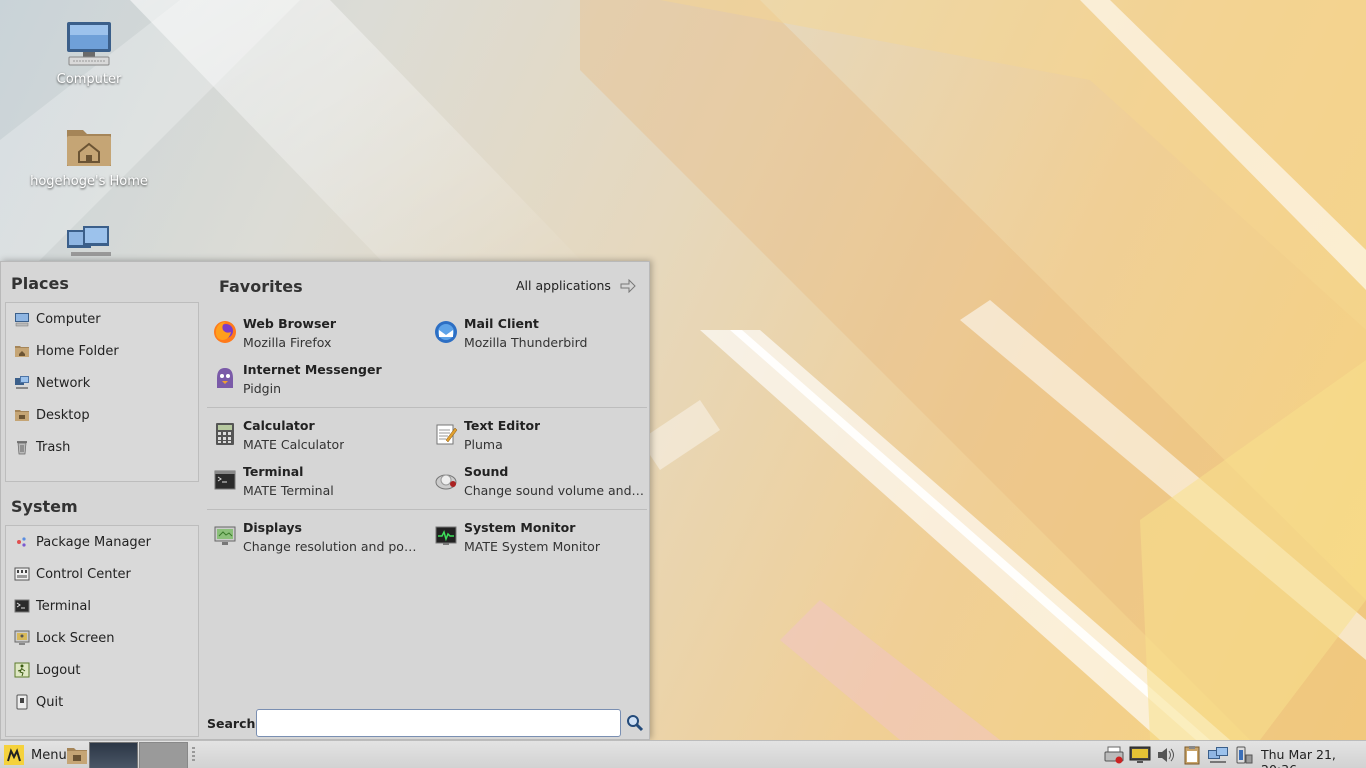 Image resolution: width=1366 pixels, height=768 pixels. What do you see at coordinates (287, 342) in the screenshot?
I see `favorite-desc: Mozilla Firefox` at bounding box center [287, 342].